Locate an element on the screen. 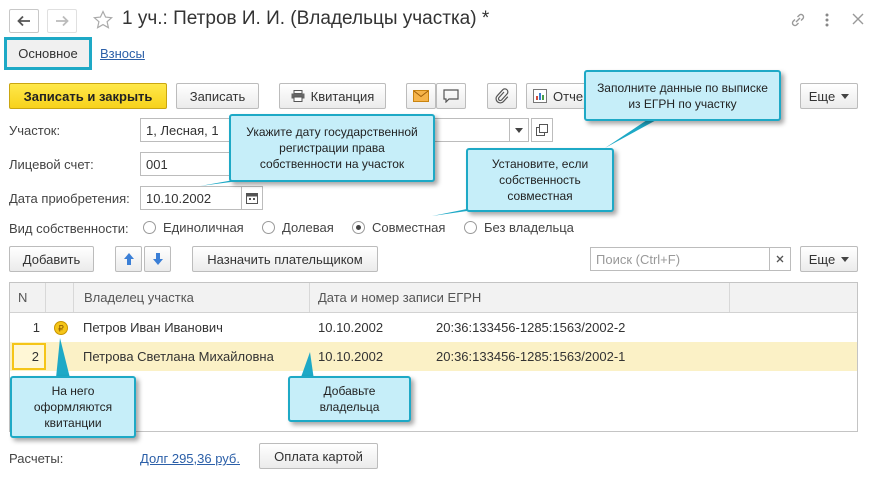 This screenshot has height=479, width=877. search-clear-button is located at coordinates (780, 259).